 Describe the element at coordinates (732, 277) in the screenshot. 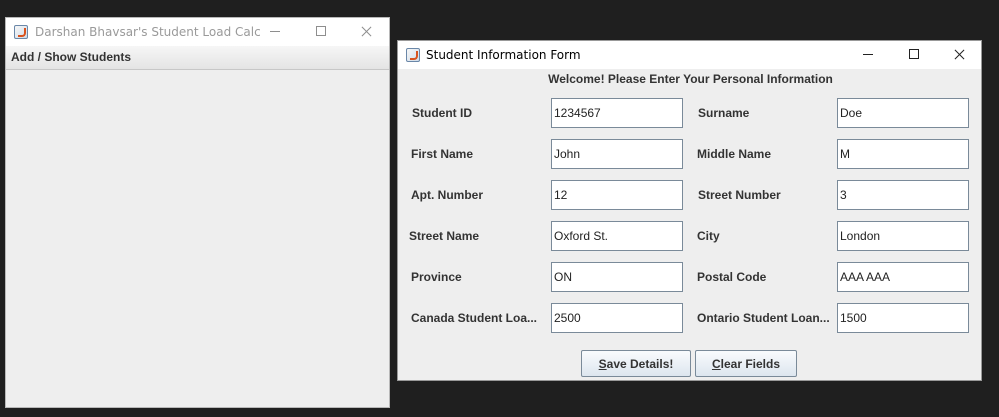

I see `postal-code-label: Postal Code` at that location.